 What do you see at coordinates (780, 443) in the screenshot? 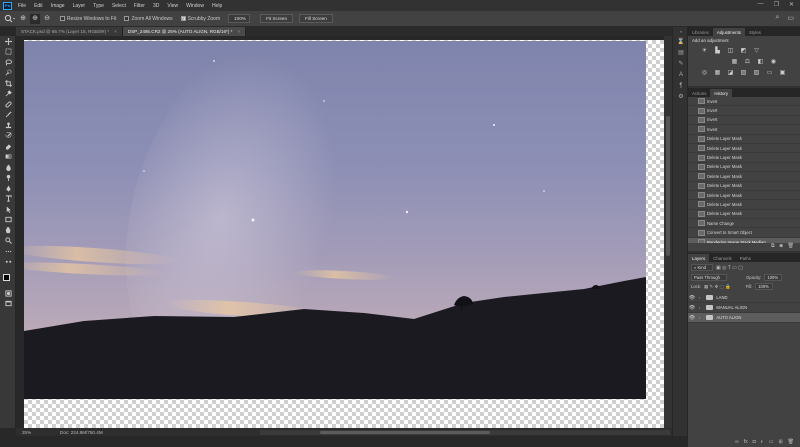
I see `new-layer-icon: ⊞` at bounding box center [780, 443].